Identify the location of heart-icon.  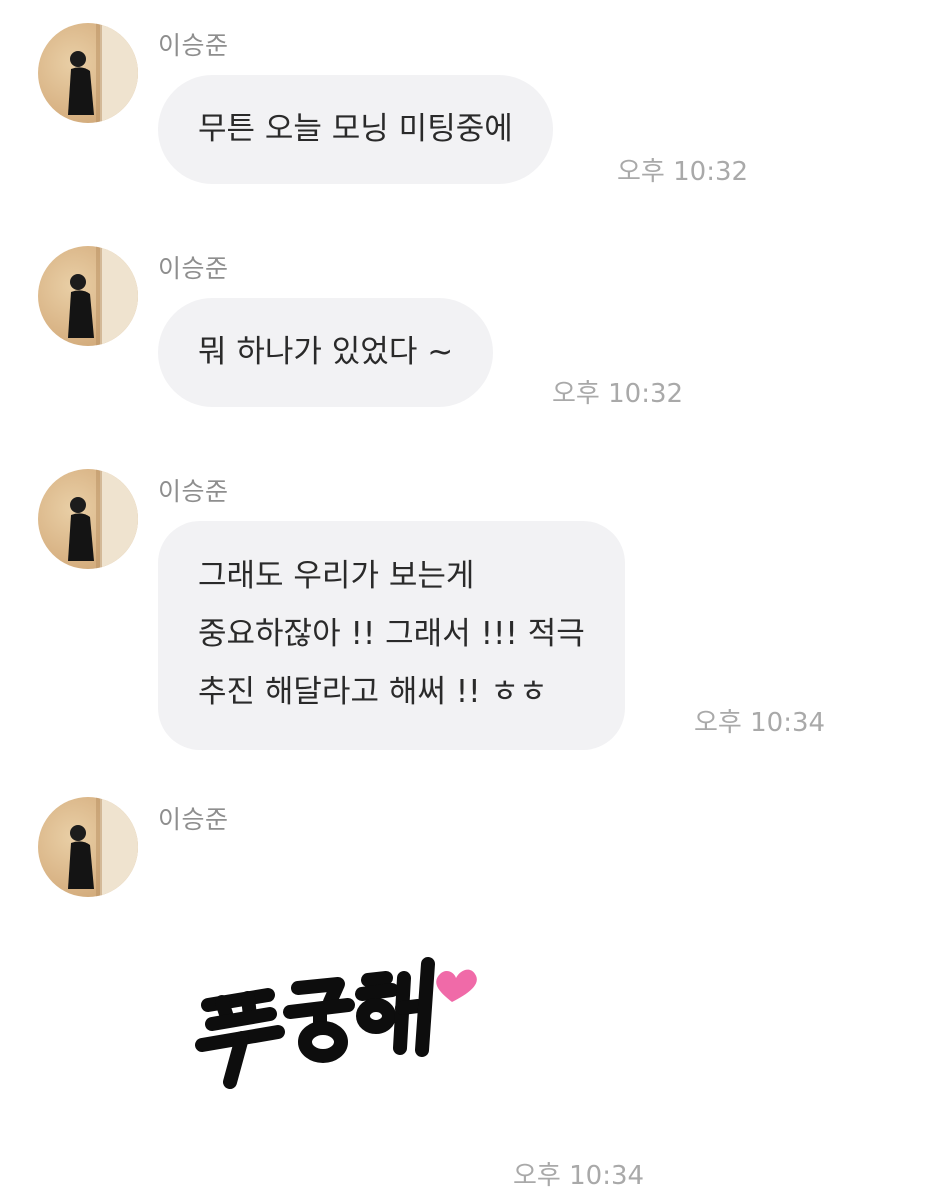
(456, 985).